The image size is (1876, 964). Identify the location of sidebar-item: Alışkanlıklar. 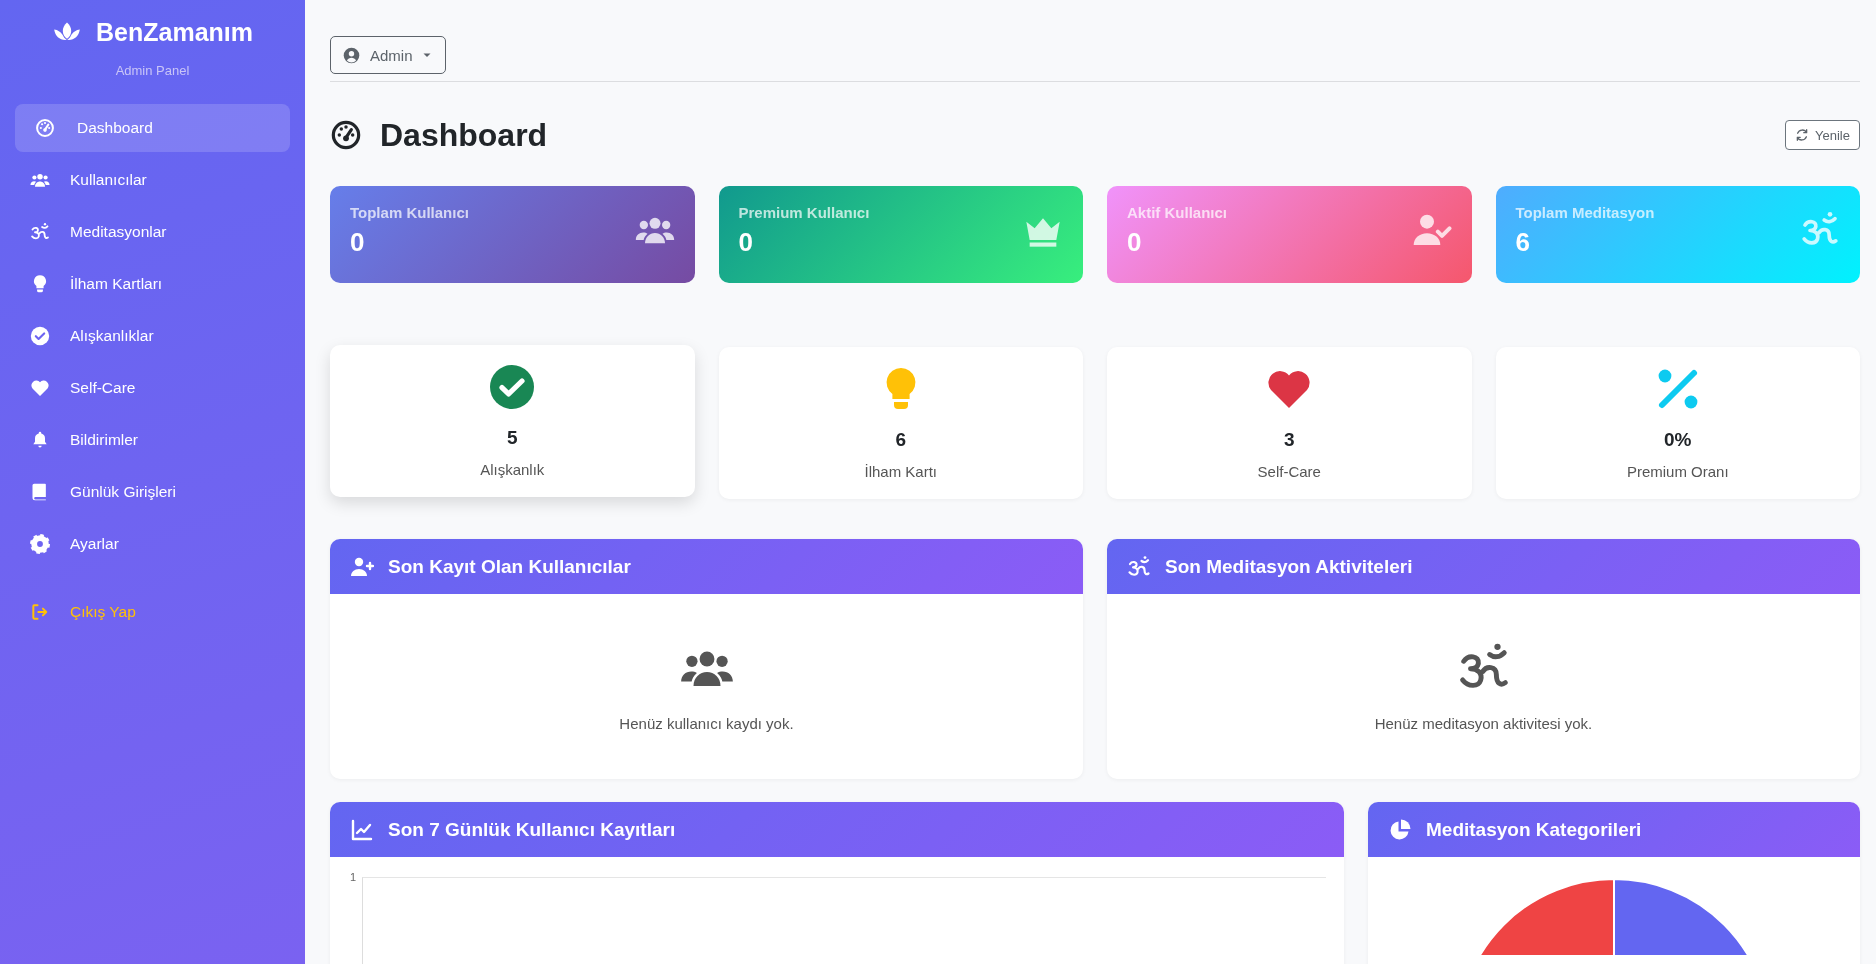
(152, 336).